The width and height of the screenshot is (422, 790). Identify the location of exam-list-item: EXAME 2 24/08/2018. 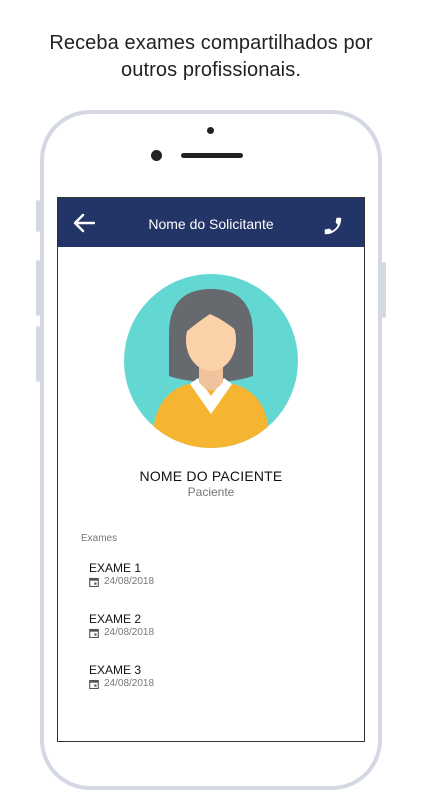
(209, 625).